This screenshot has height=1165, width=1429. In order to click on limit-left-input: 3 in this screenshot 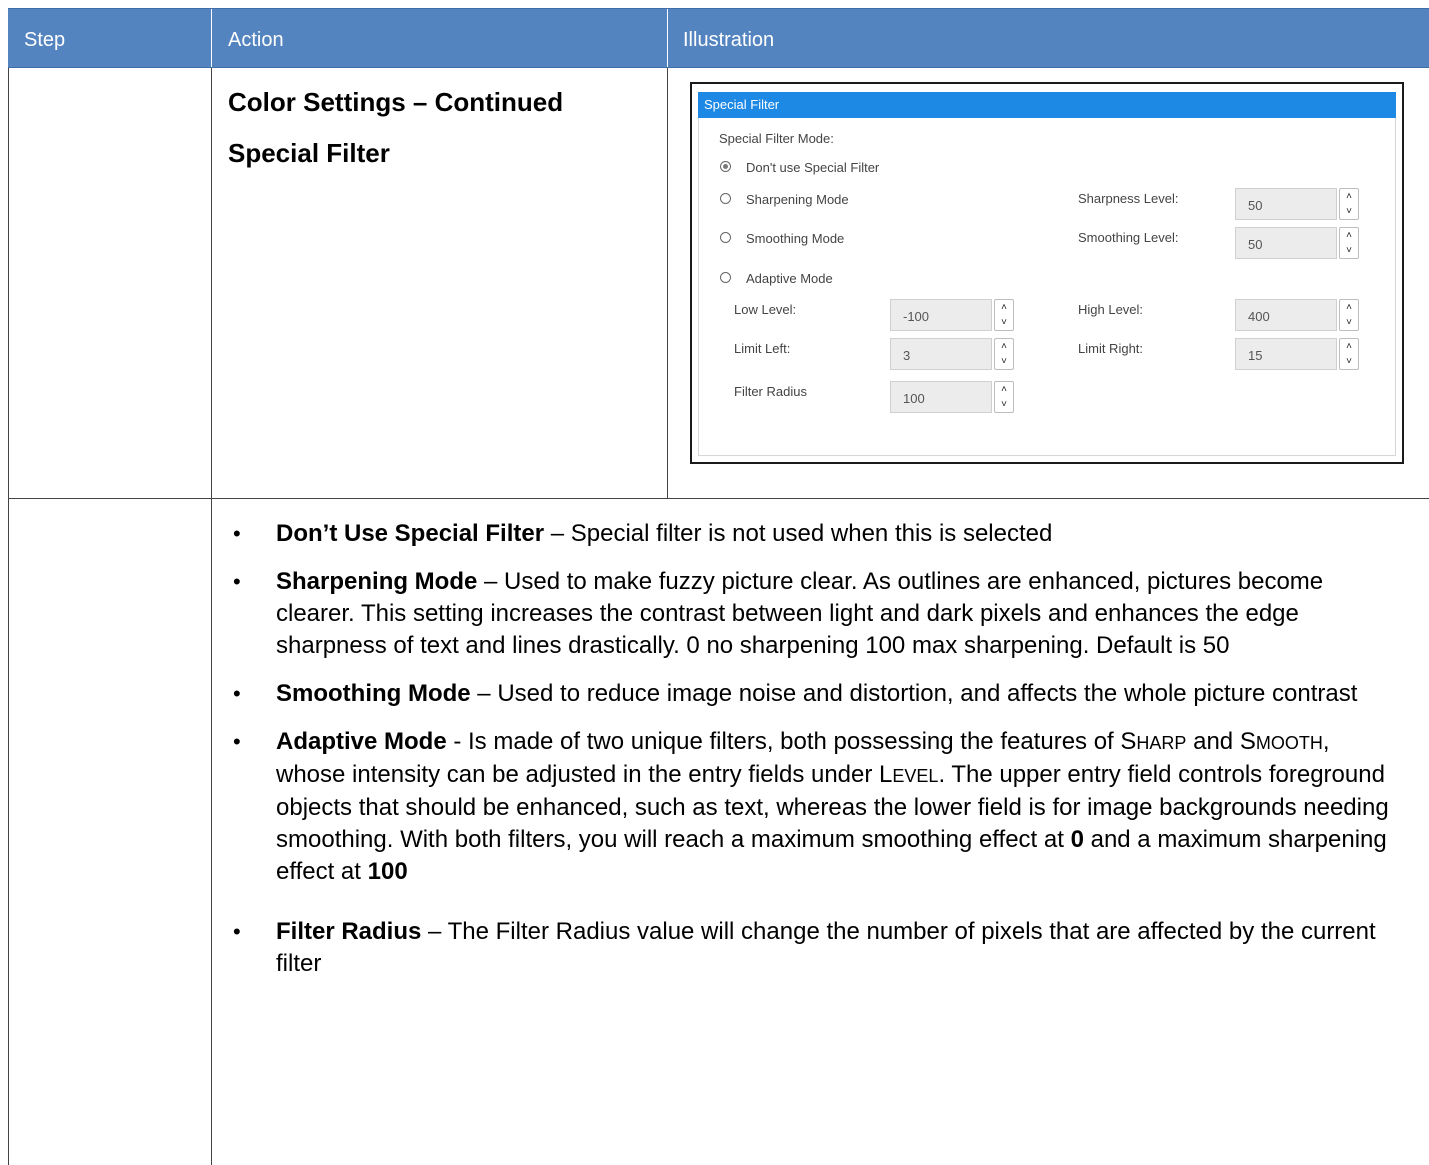, I will do `click(941, 354)`.